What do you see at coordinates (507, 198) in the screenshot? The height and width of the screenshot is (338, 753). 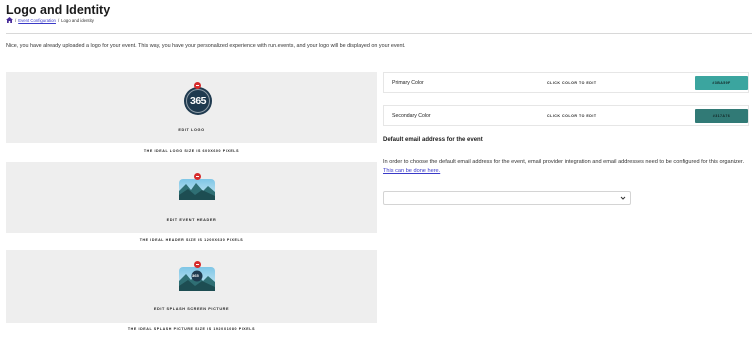 I see `default-email-select` at bounding box center [507, 198].